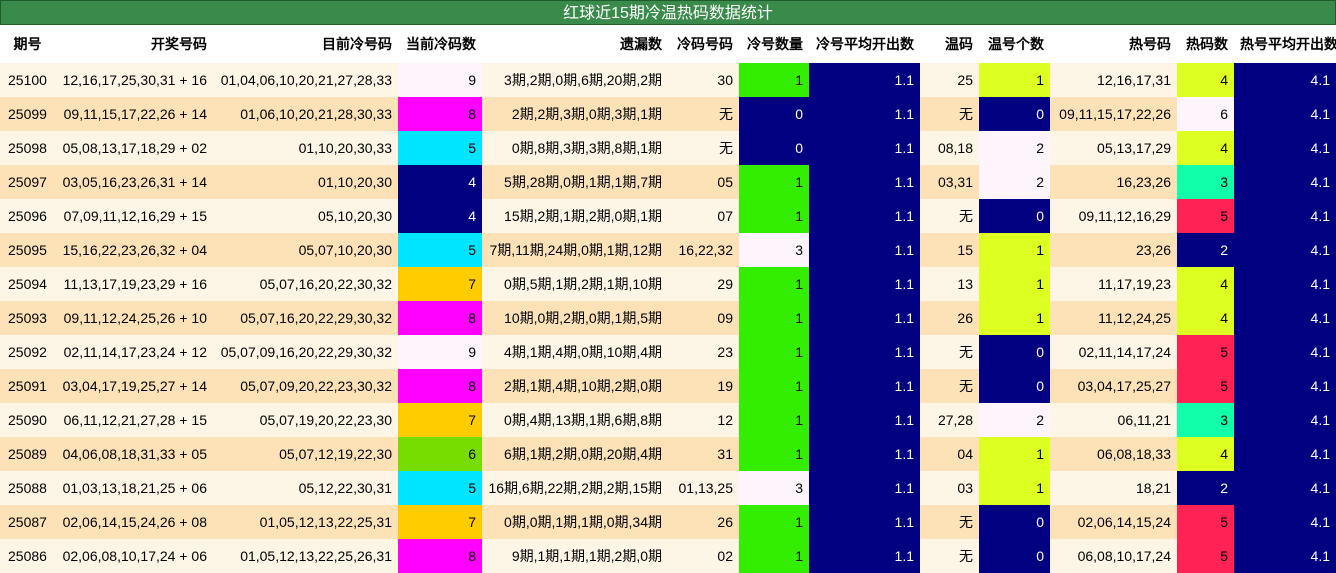  I want to click on cell-cold-now: 05,10,20,30, so click(305, 216).